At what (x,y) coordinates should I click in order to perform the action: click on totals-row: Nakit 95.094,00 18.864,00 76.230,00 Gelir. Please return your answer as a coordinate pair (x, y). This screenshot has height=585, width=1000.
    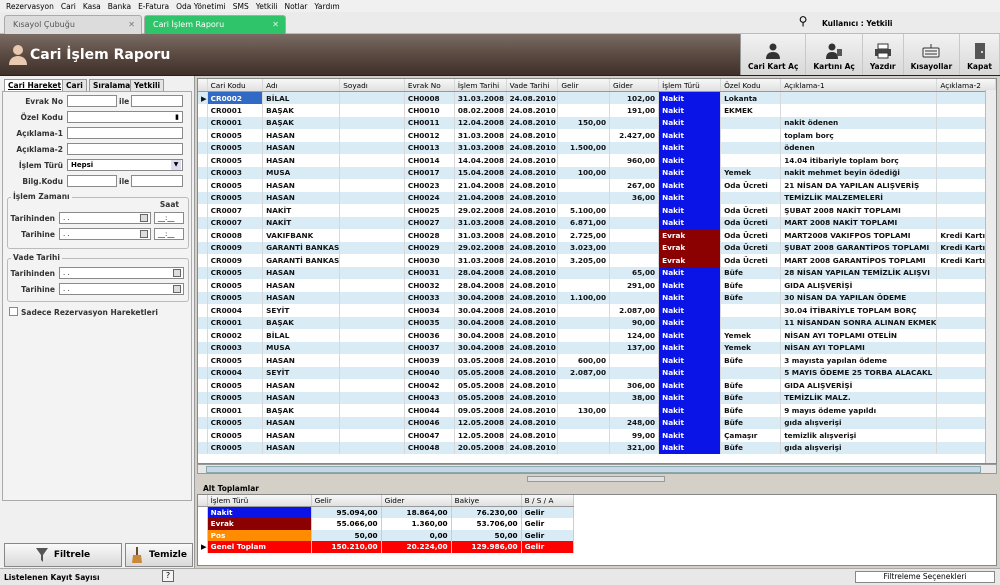
    Looking at the image, I should click on (386, 512).